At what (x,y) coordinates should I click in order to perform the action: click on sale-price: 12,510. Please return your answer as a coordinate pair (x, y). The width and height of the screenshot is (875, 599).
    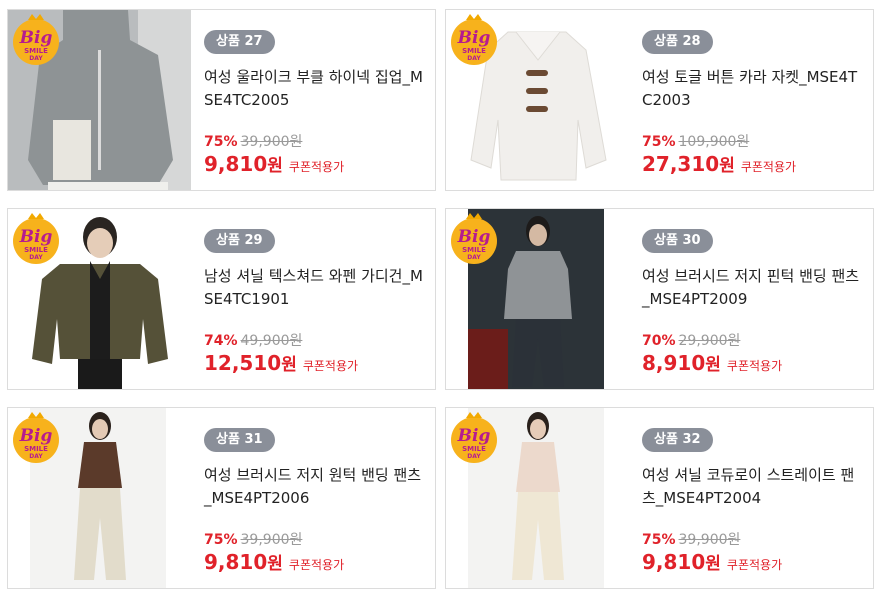
    Looking at the image, I should click on (243, 363).